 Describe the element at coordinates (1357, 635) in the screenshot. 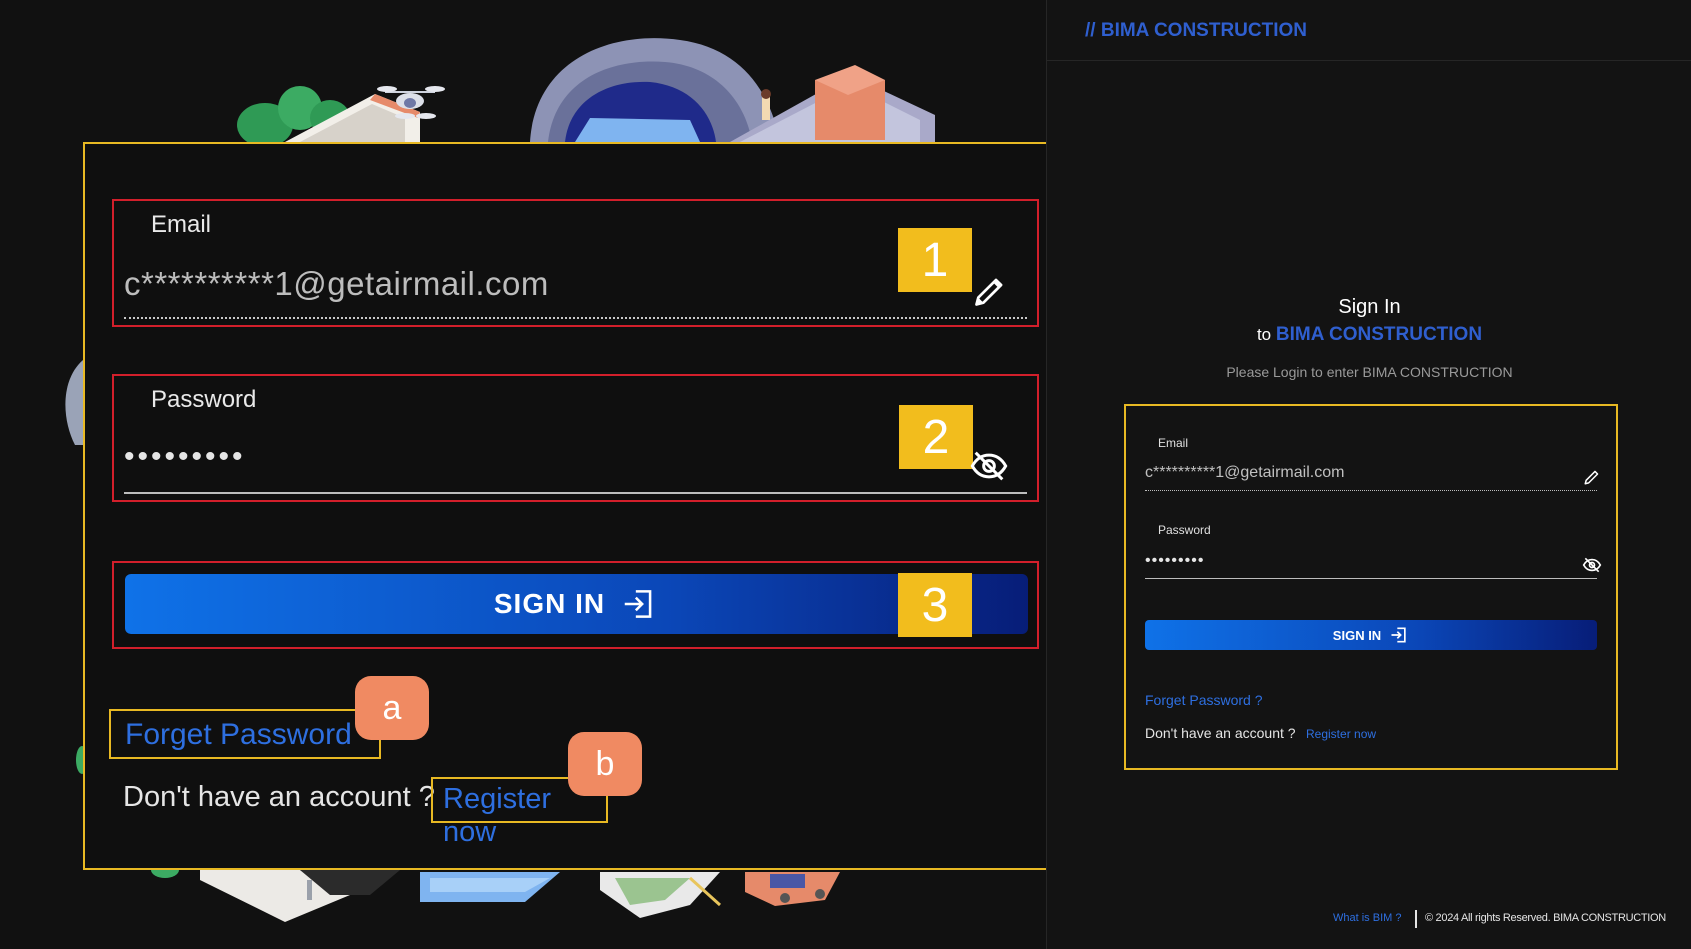

I see `signin-label: SIGN IN` at that location.